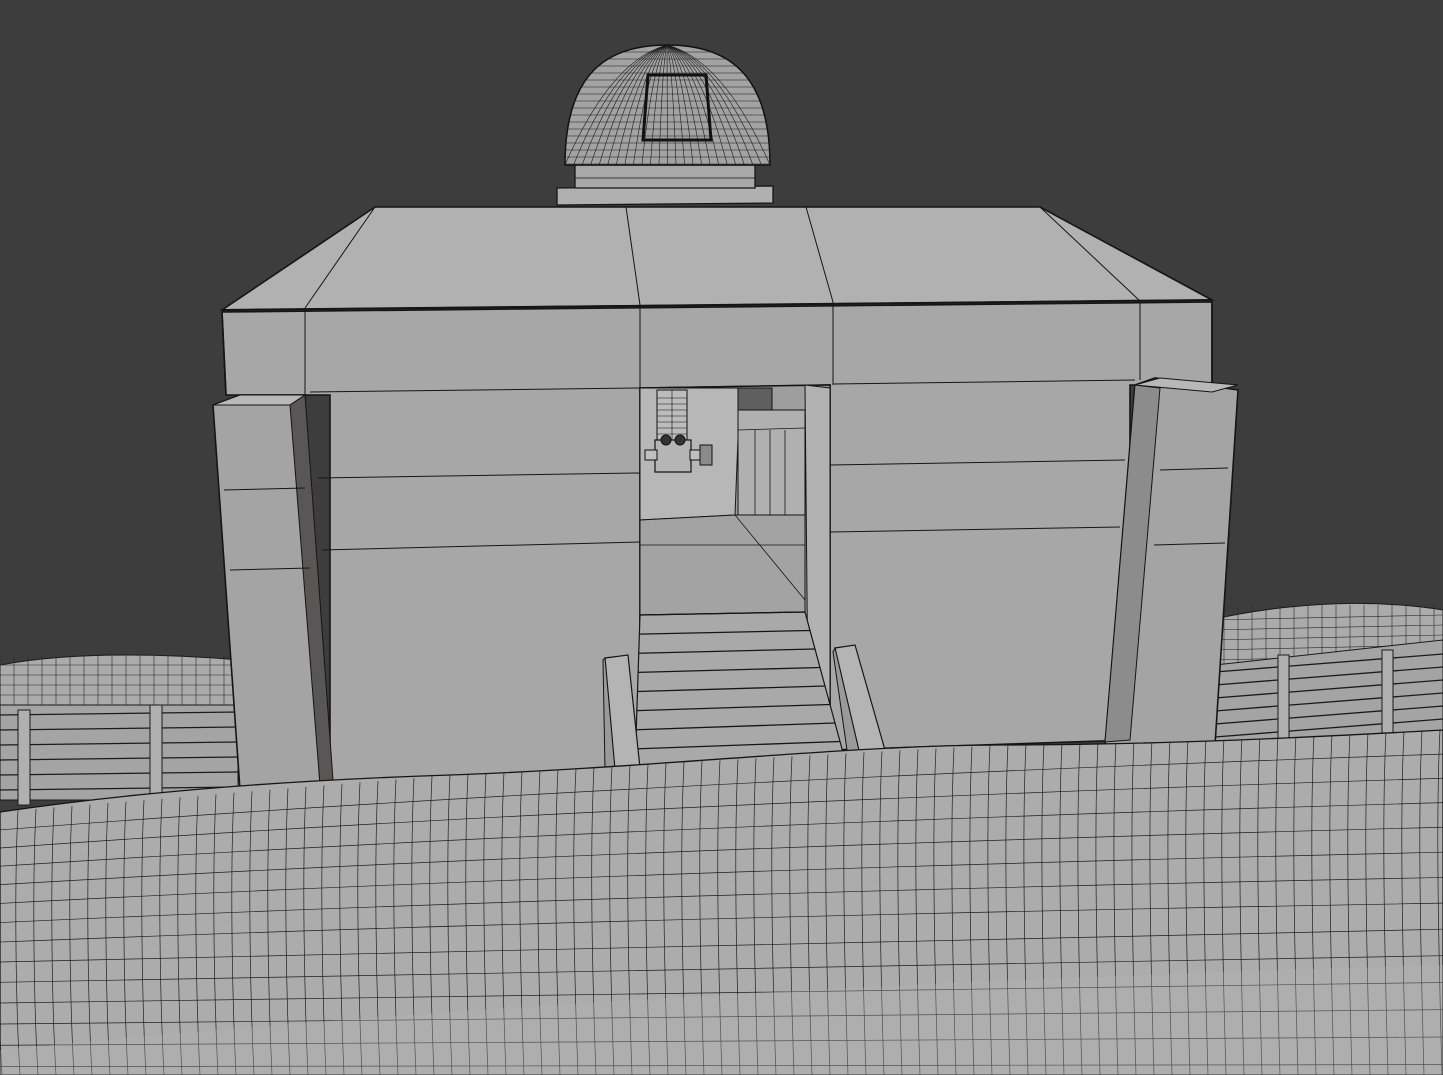  What do you see at coordinates (667, 105) in the screenshot?
I see `dome-observatory` at bounding box center [667, 105].